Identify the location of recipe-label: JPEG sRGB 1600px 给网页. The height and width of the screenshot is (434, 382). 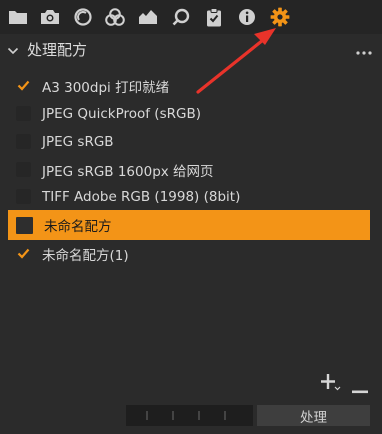
(128, 171).